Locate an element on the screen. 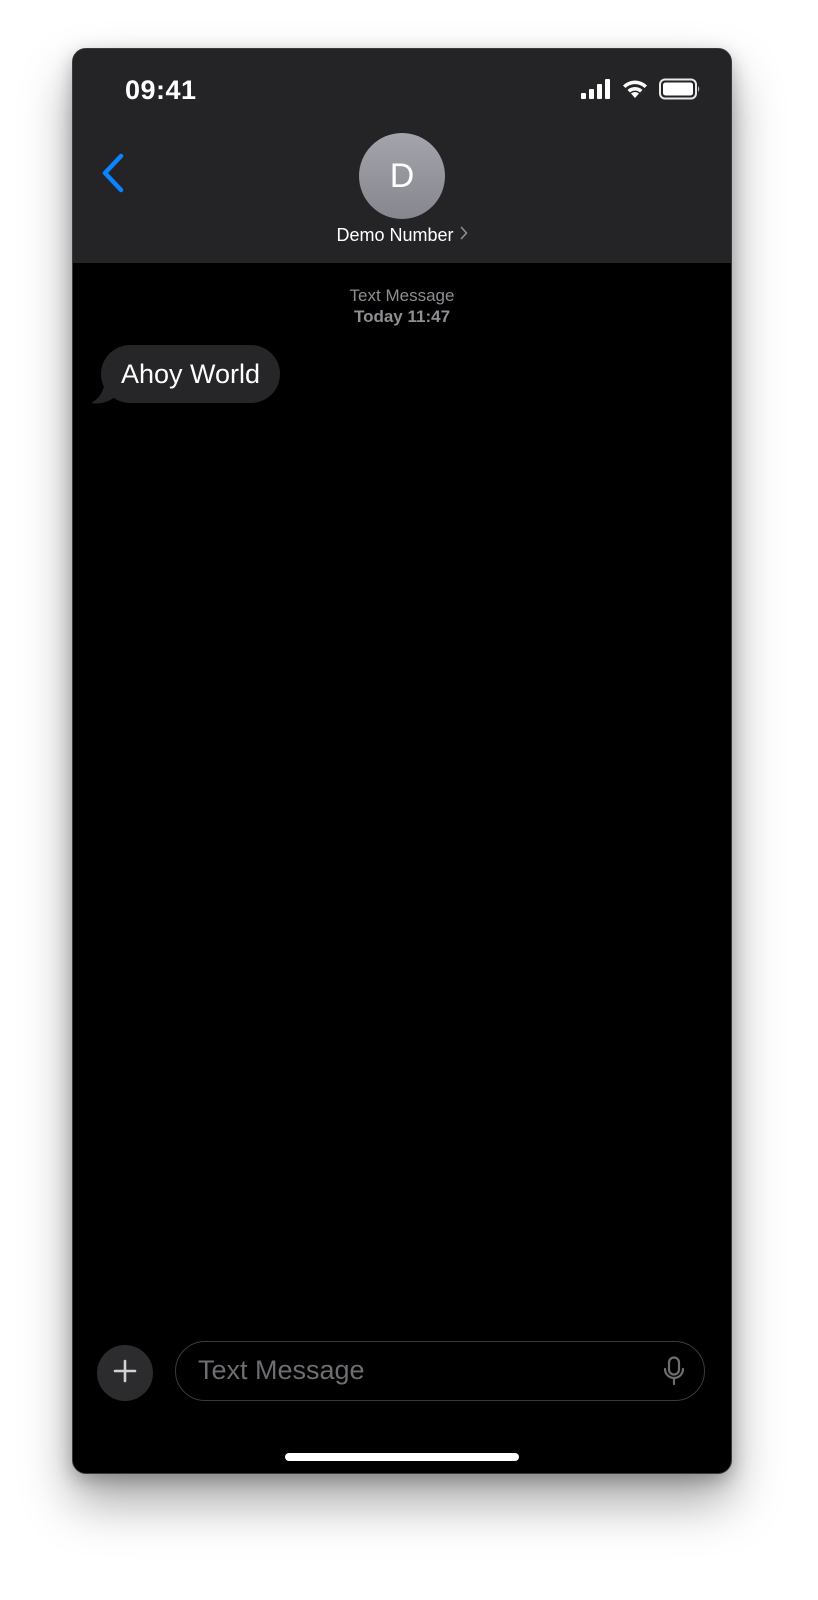 The height and width of the screenshot is (1600, 818). message-input-field is located at coordinates (440, 1371).